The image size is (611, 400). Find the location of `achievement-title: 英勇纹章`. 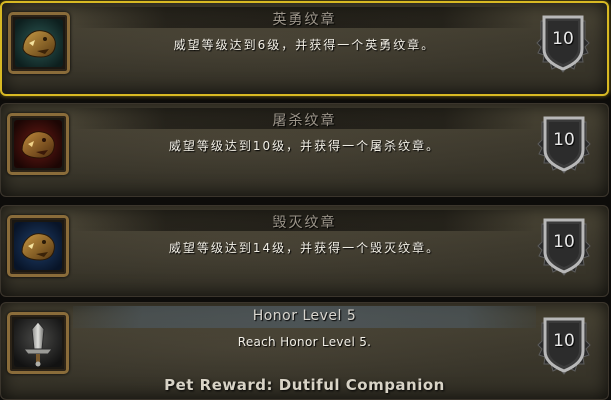

achievement-title: 英勇纹章 is located at coordinates (304, 20).